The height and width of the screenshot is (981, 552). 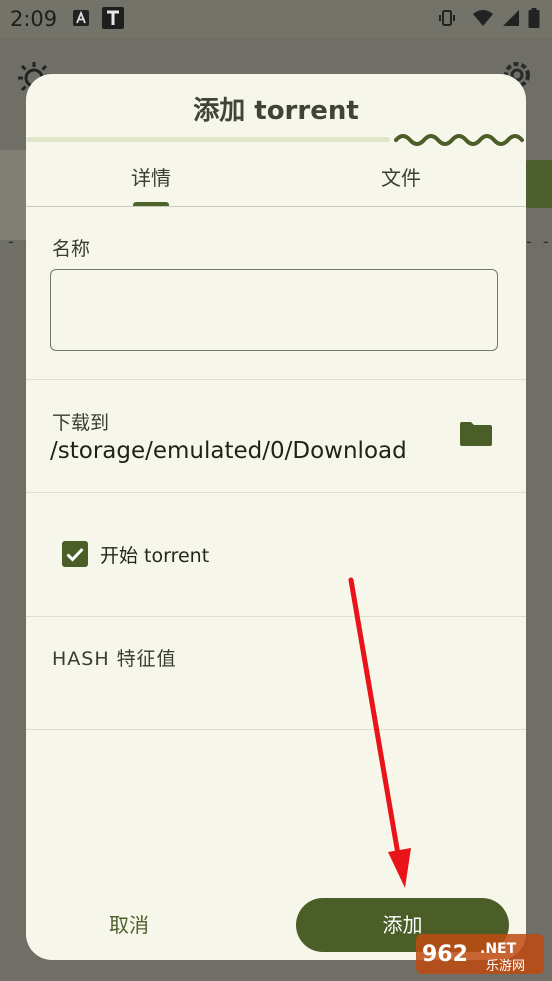 I want to click on status-time: 2:09, so click(x=34, y=19).